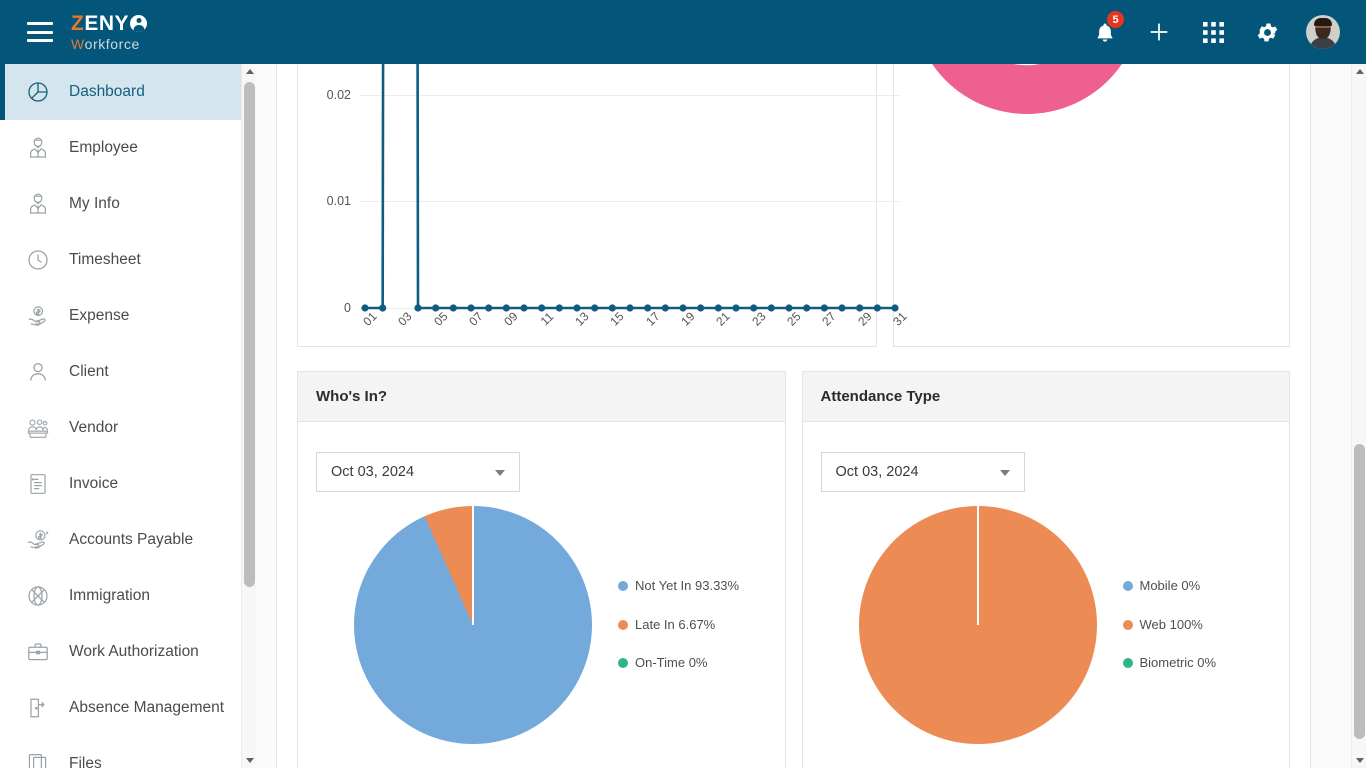 This screenshot has height=768, width=1366. I want to click on logo-person-circle-icon, so click(139, 23).